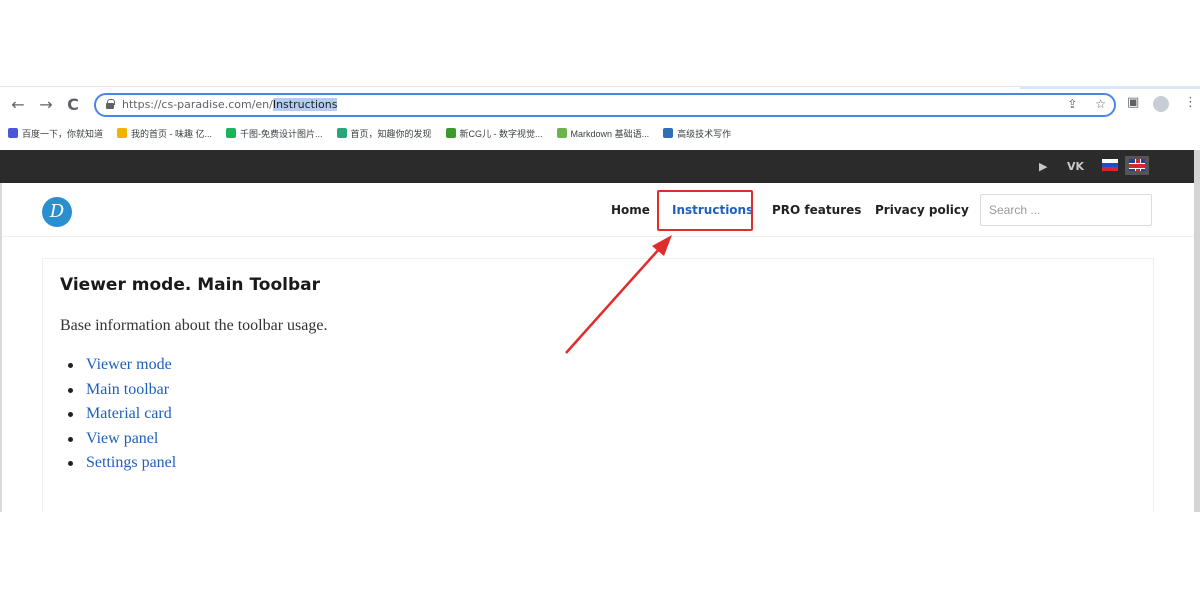  What do you see at coordinates (1161, 104) in the screenshot?
I see `profile-avatar` at bounding box center [1161, 104].